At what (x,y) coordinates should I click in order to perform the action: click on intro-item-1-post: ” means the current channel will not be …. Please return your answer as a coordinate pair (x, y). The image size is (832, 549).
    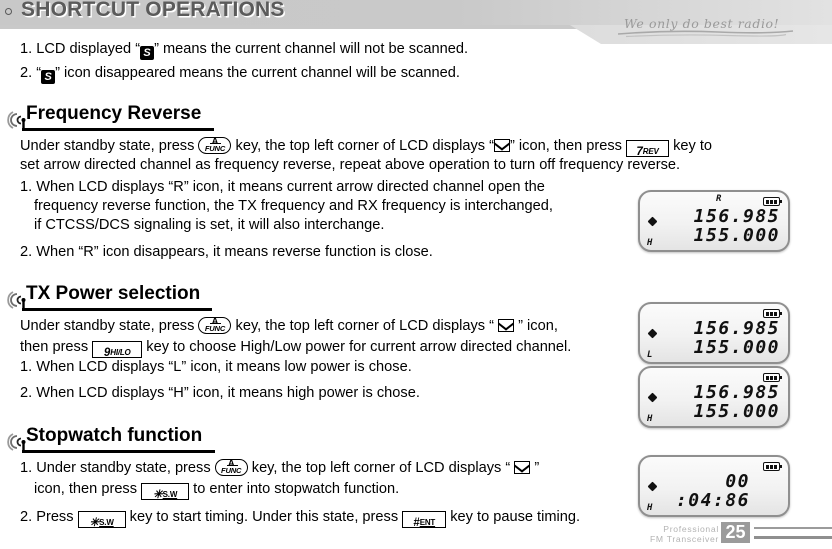
    Looking at the image, I should click on (311, 49).